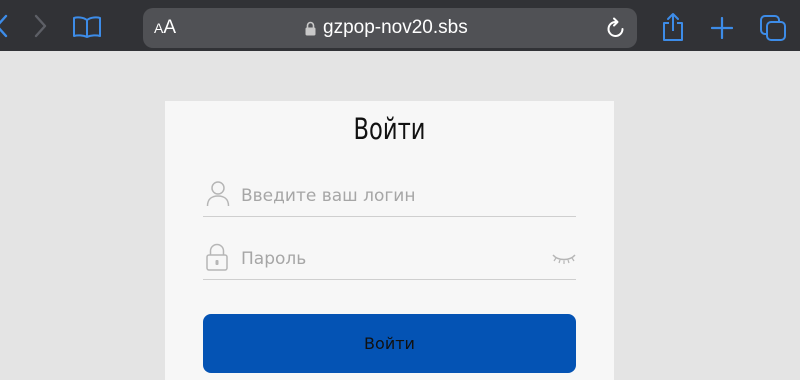  Describe the element at coordinates (218, 194) in the screenshot. I see `user-icon` at that location.